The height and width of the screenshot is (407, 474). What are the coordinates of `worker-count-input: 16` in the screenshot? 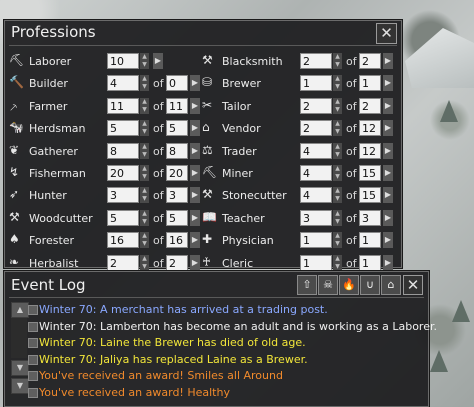 It's located at (123, 240).